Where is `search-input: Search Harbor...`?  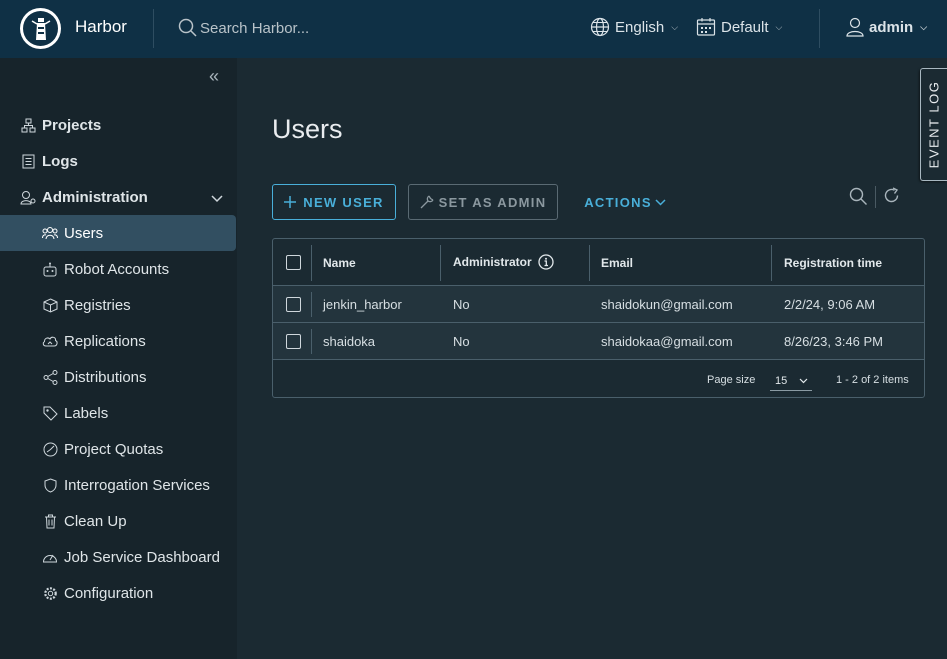
search-input: Search Harbor... is located at coordinates (254, 28).